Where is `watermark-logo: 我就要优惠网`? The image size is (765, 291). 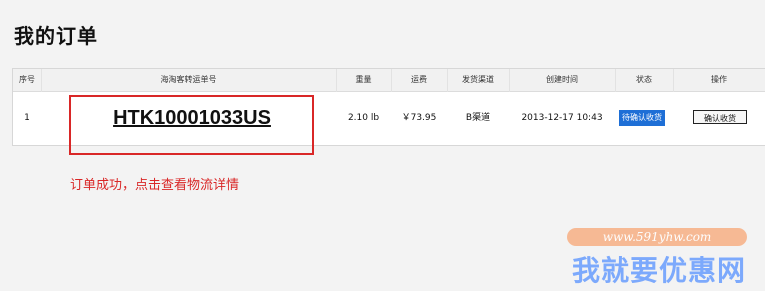
watermark-logo: 我就要优惠网 is located at coordinates (658, 270).